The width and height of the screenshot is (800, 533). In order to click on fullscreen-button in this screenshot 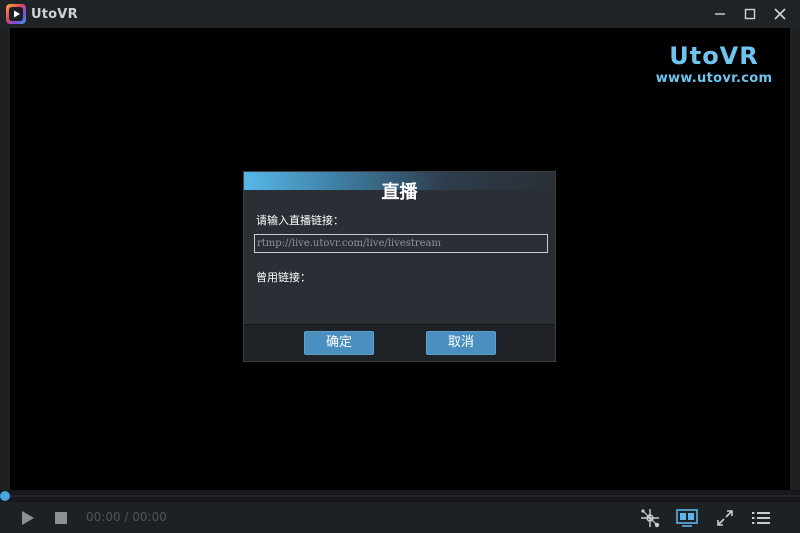, I will do `click(725, 518)`.